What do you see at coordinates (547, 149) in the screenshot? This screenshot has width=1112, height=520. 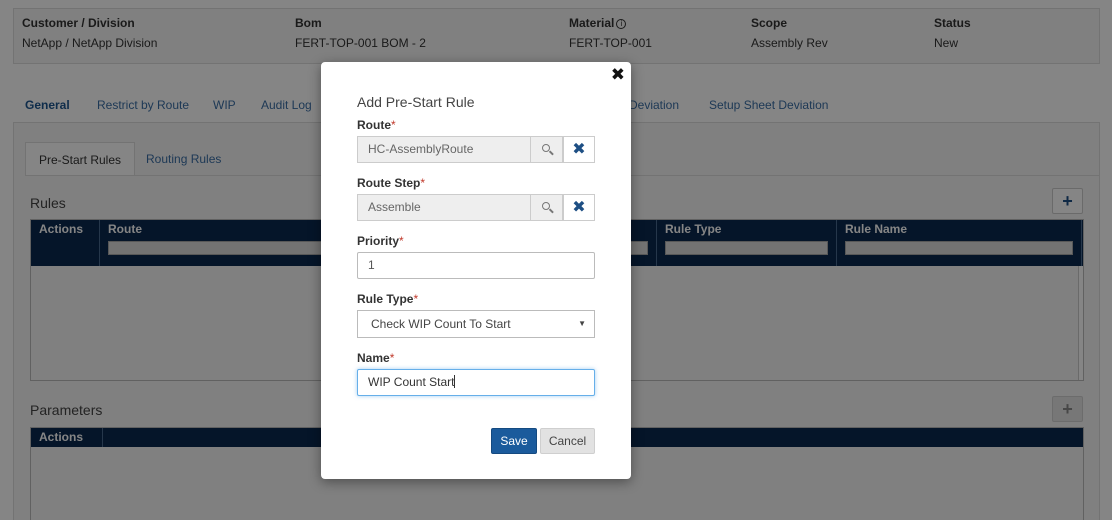 I see `route-search-button` at bounding box center [547, 149].